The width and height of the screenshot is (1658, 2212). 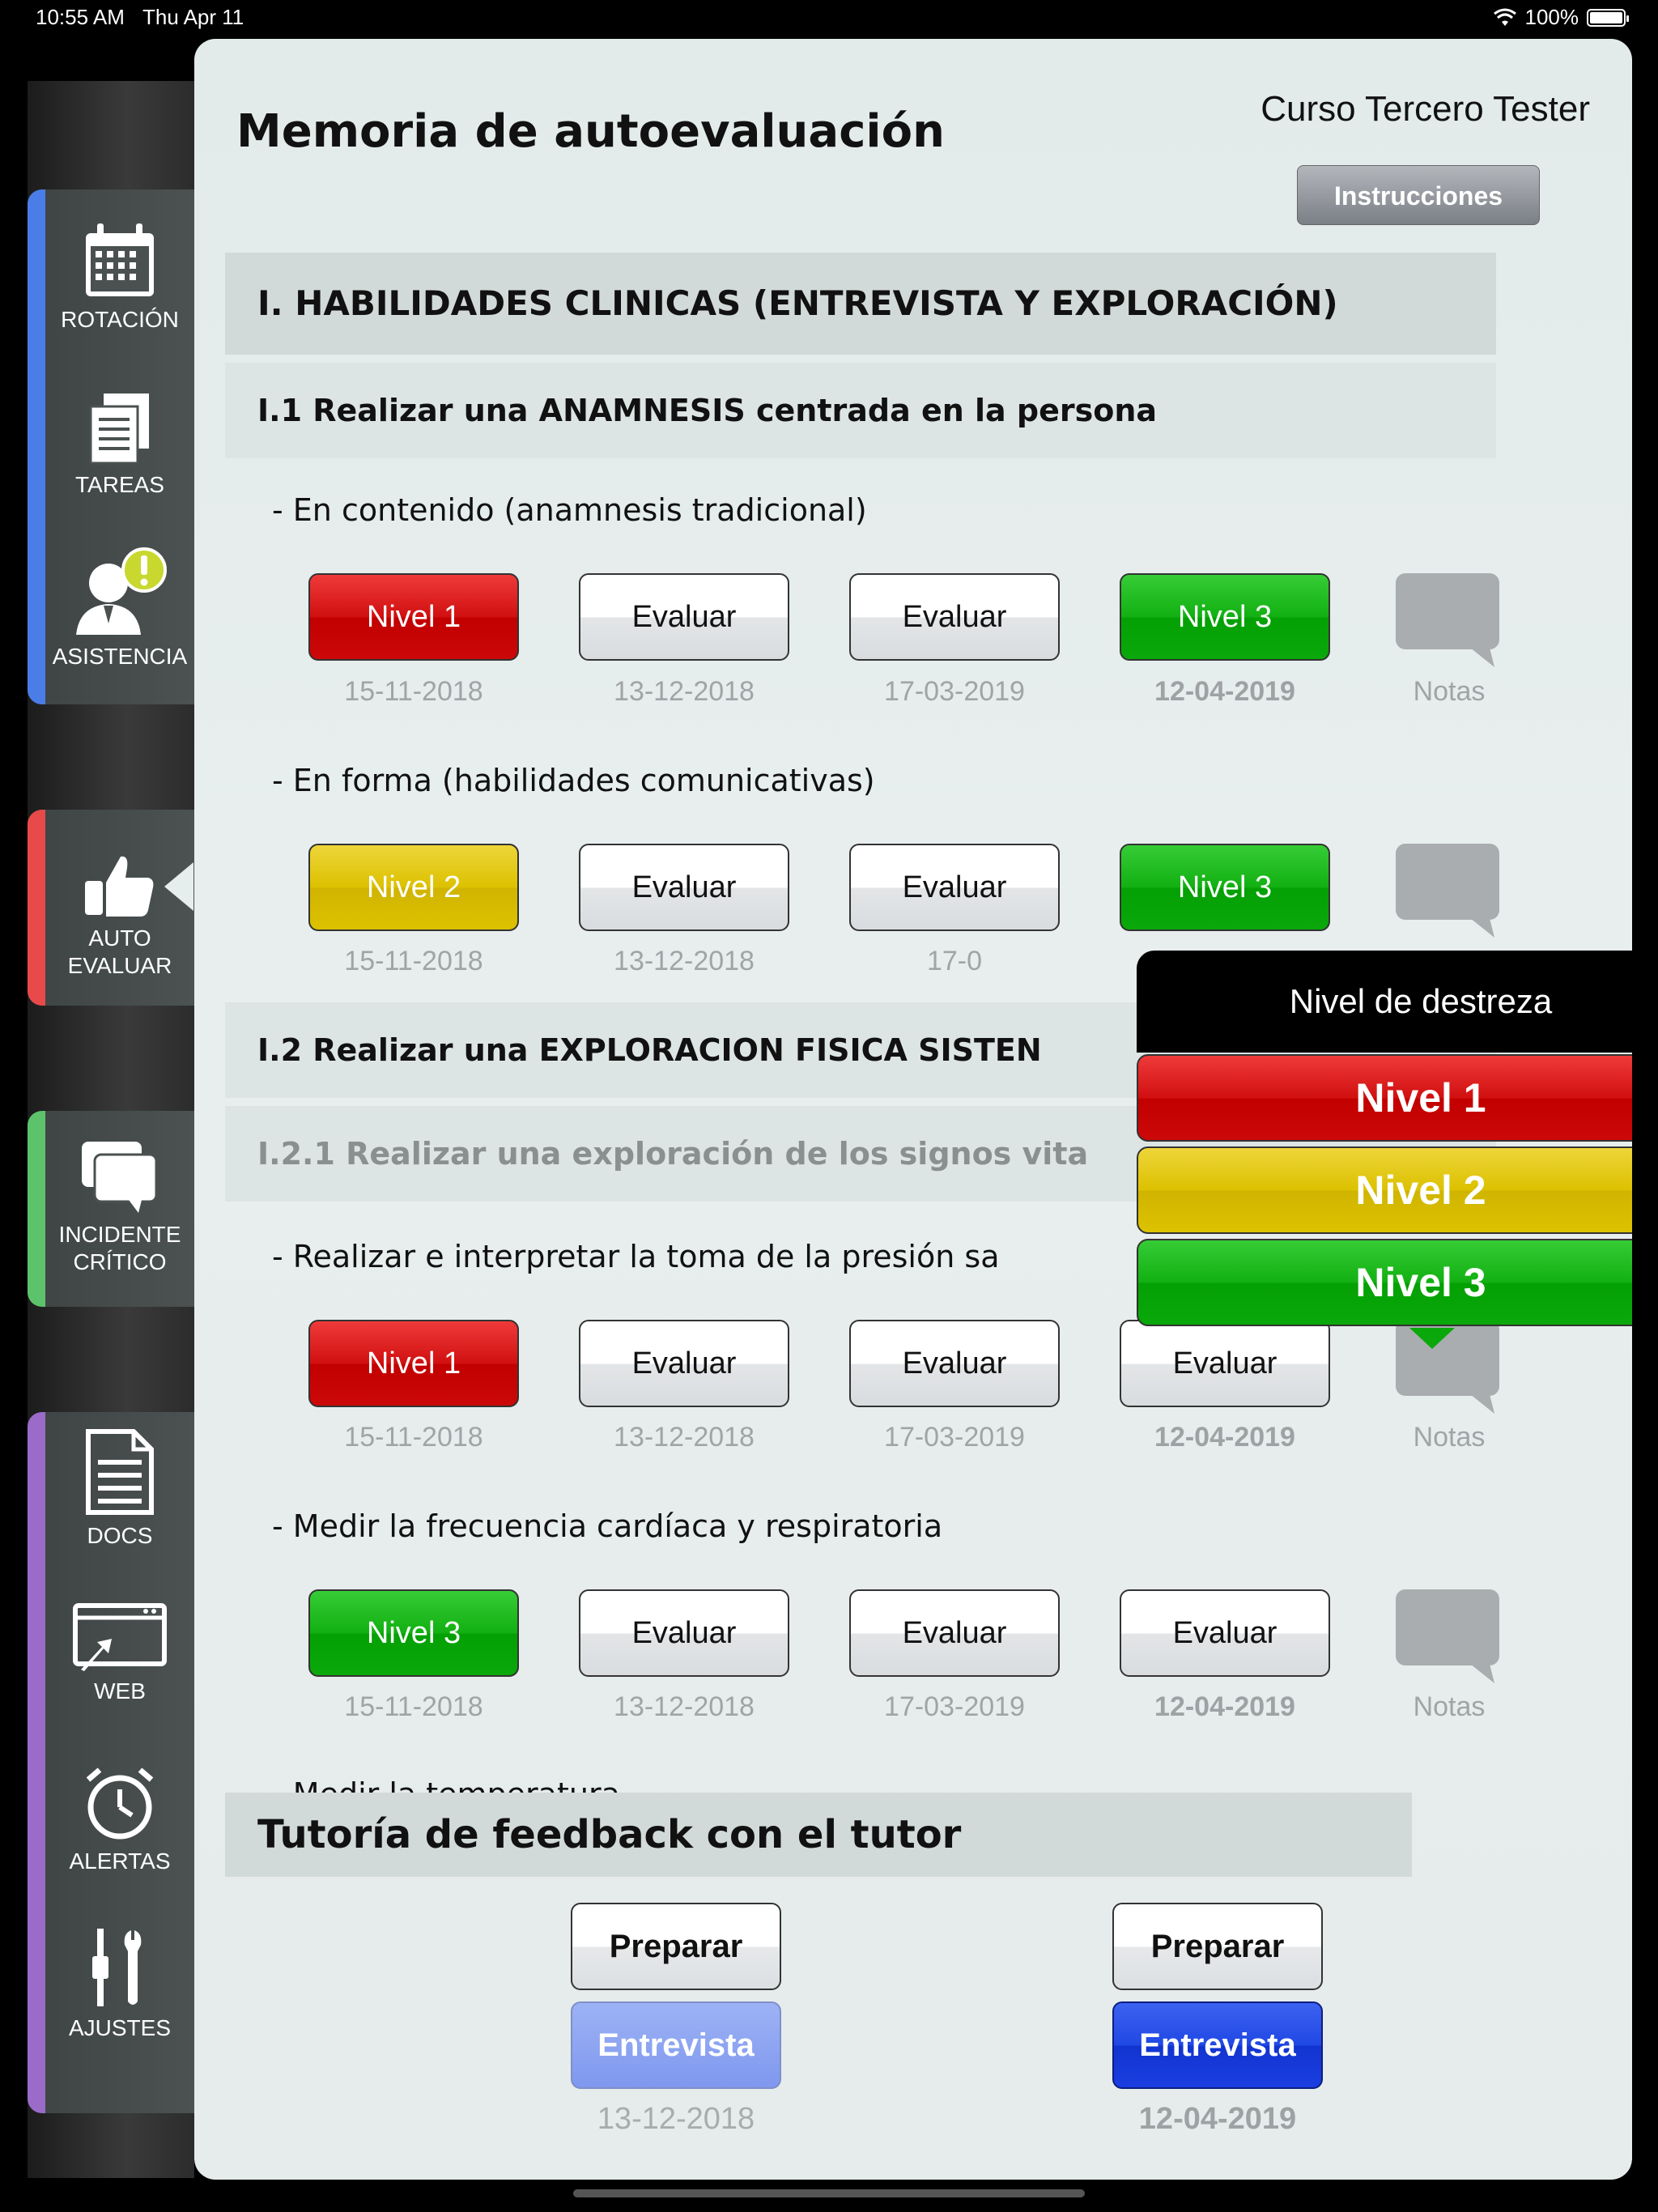 What do you see at coordinates (119, 485) in the screenshot?
I see `sidebar-label-tareas: TAREAS` at bounding box center [119, 485].